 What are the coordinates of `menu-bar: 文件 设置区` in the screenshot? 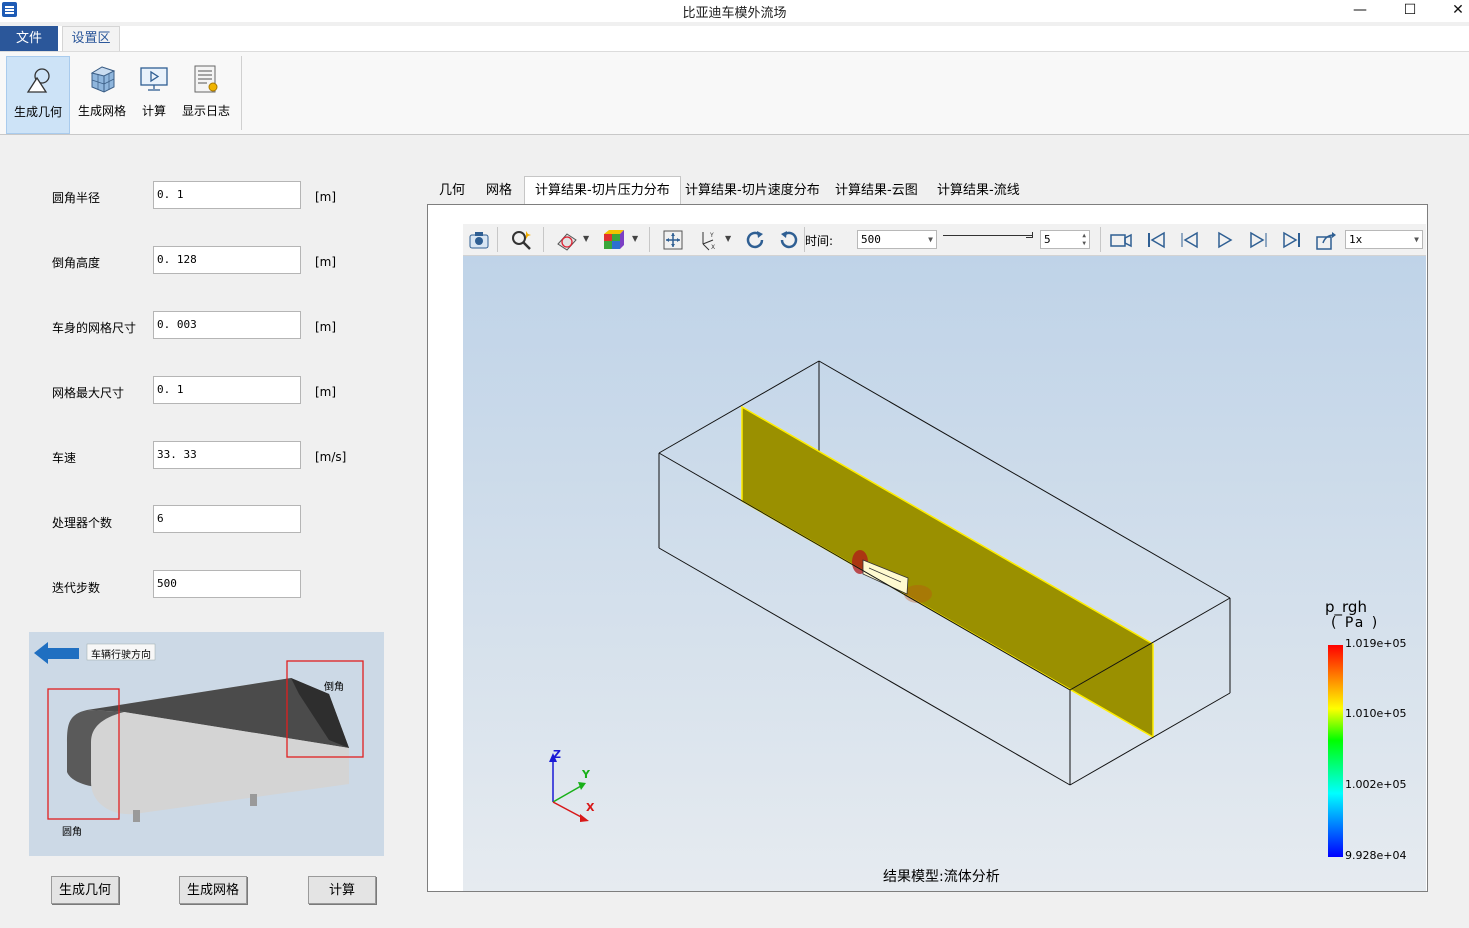 It's located at (734, 39).